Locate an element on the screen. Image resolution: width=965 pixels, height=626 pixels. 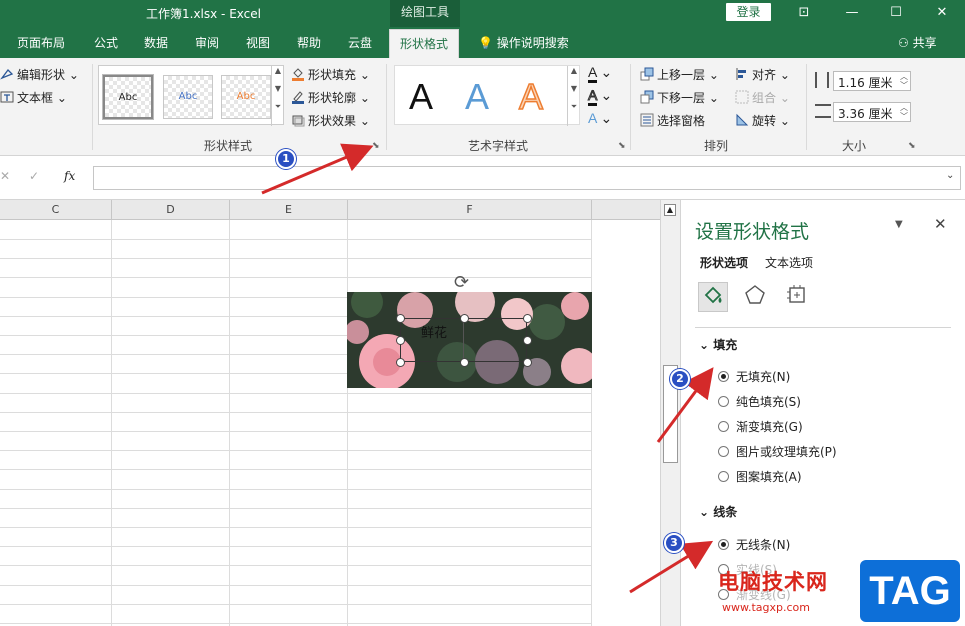
tab-help: 帮助 is located at coordinates (309, 42).